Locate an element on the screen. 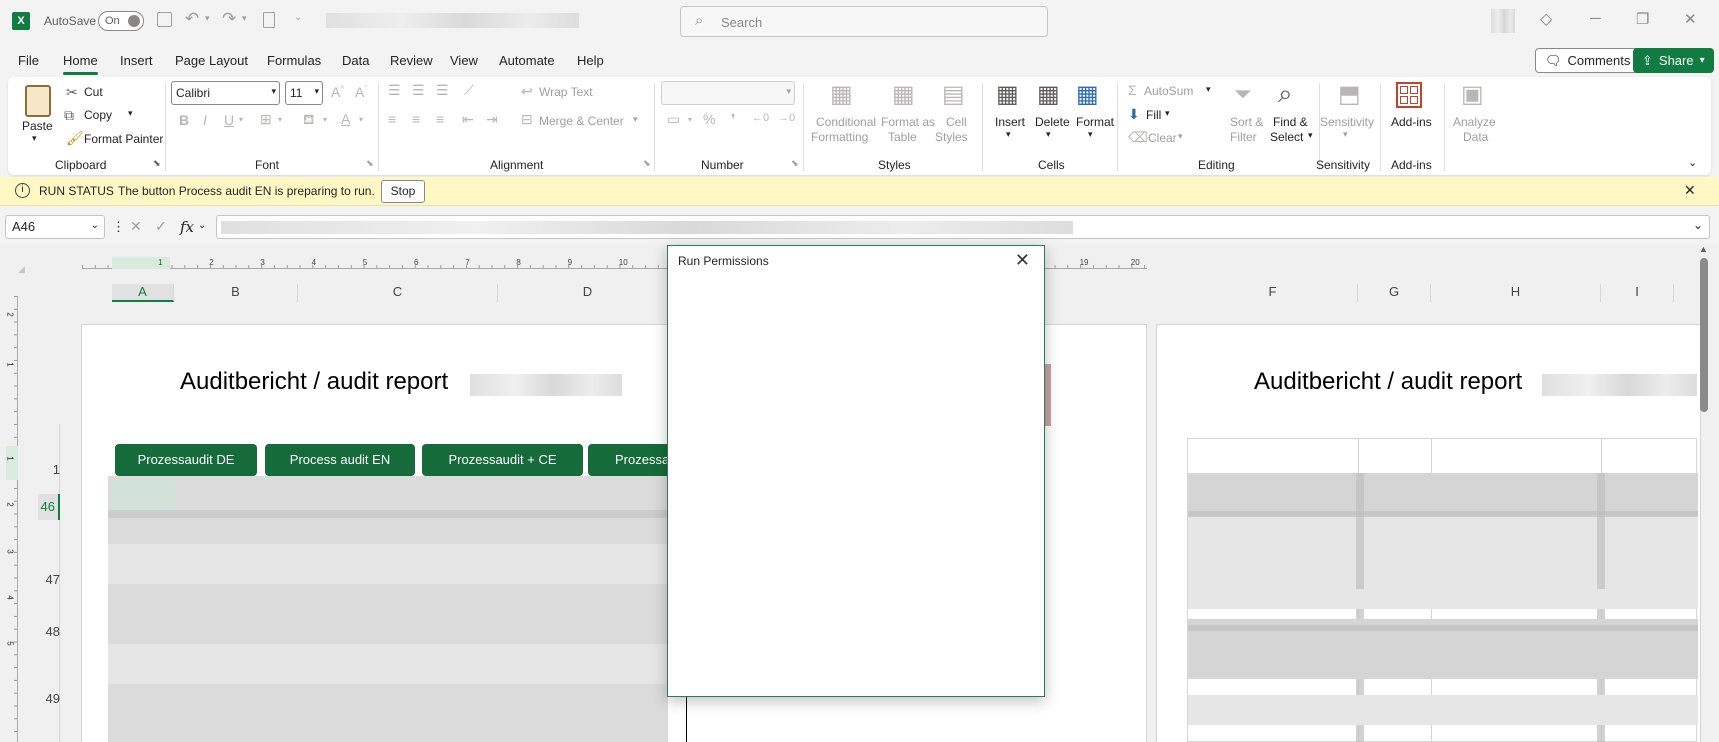 The image size is (1719, 742). sensitivity-button: Sensitivity is located at coordinates (1347, 122).